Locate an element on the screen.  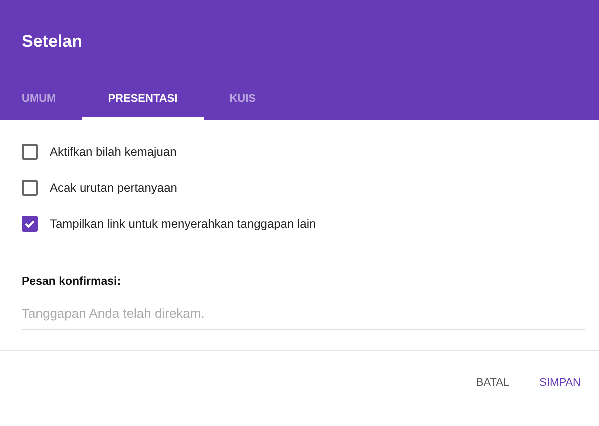
tab: PRESENTASI is located at coordinates (143, 106).